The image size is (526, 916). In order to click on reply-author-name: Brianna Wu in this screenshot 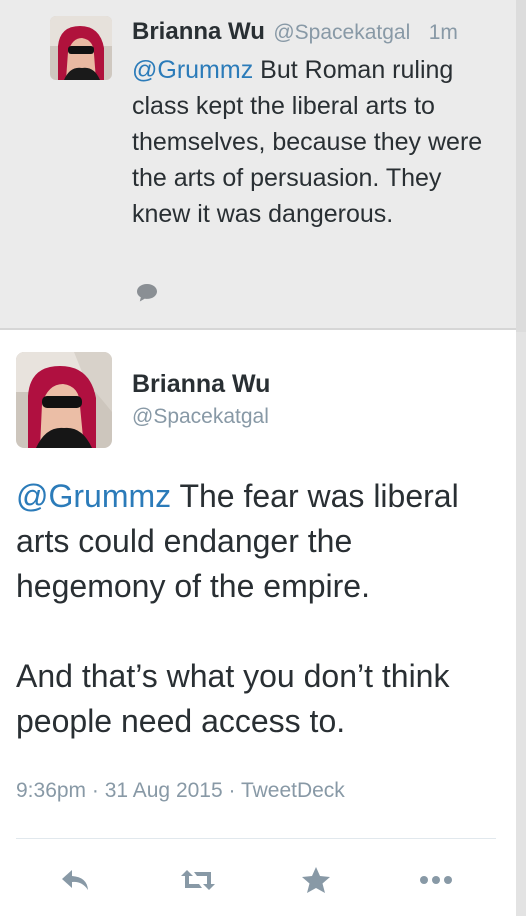, I will do `click(198, 31)`.